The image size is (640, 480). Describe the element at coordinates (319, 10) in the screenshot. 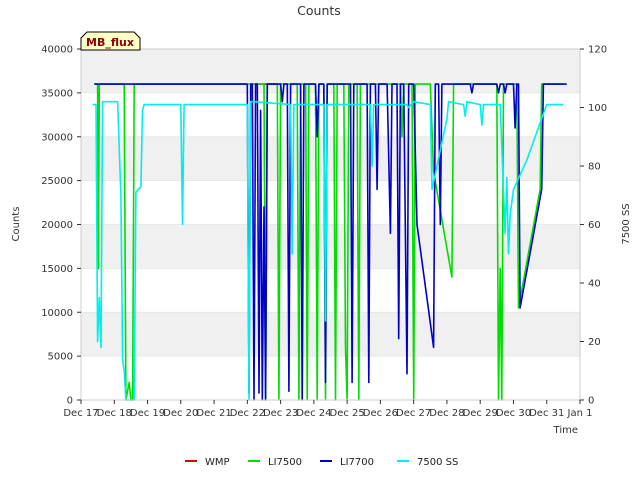

I see `chart-title: Counts` at that location.